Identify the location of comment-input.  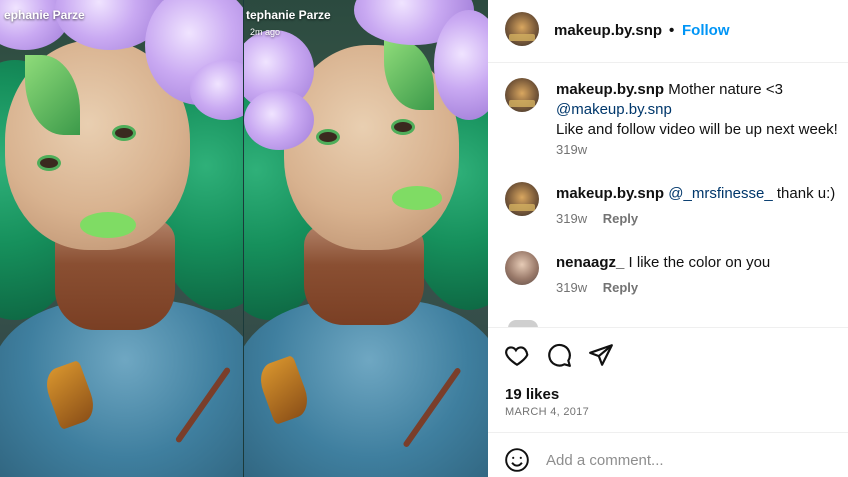
(686, 460).